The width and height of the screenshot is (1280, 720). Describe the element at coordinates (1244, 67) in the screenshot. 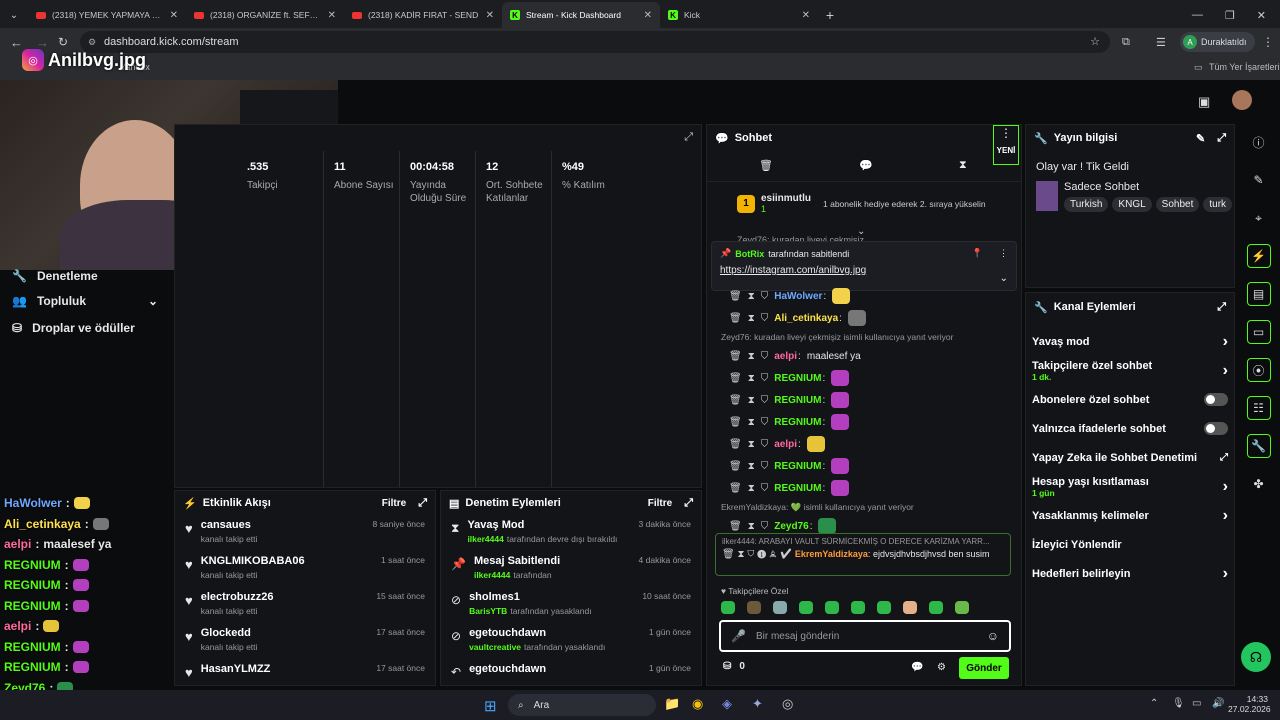

I see `all-bookmarks: Tüm Yer İşaretleri` at that location.